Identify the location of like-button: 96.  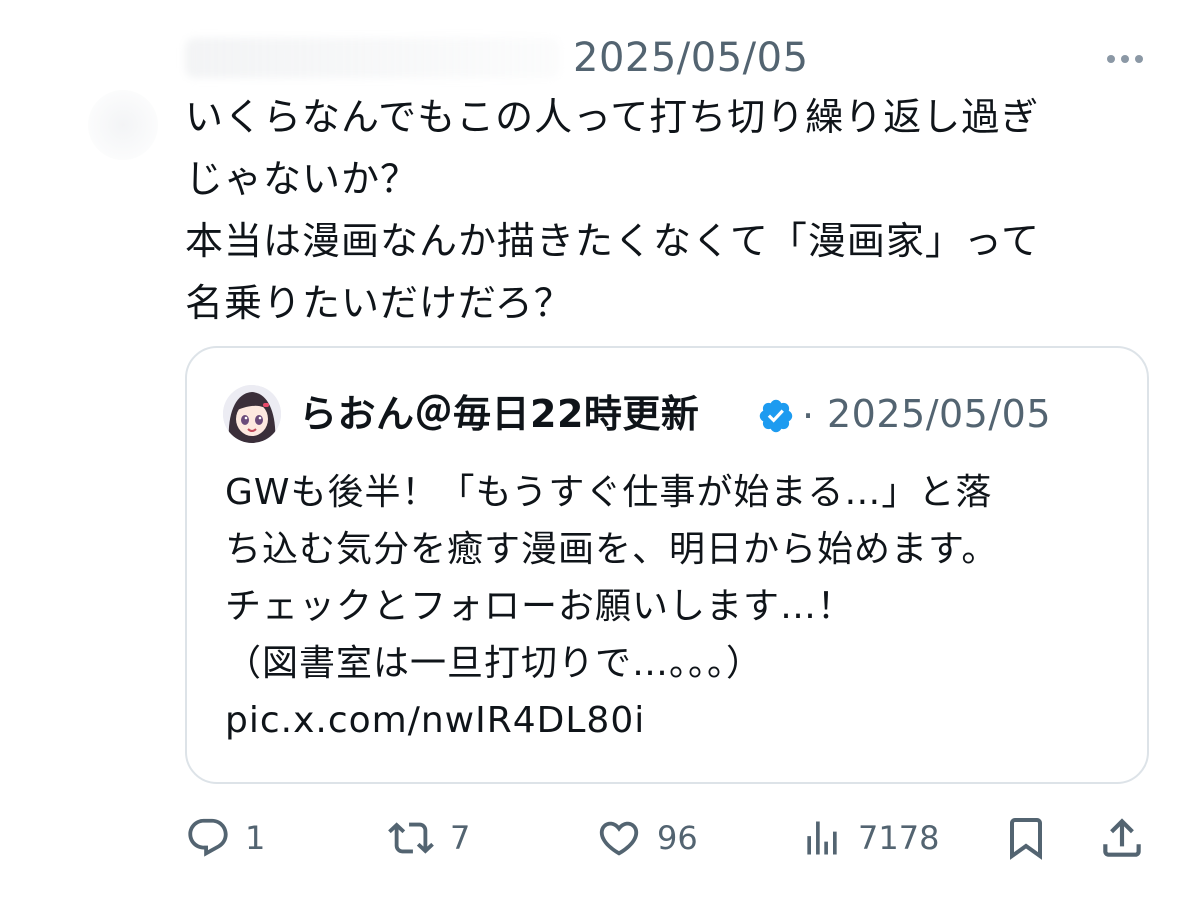
(646, 838).